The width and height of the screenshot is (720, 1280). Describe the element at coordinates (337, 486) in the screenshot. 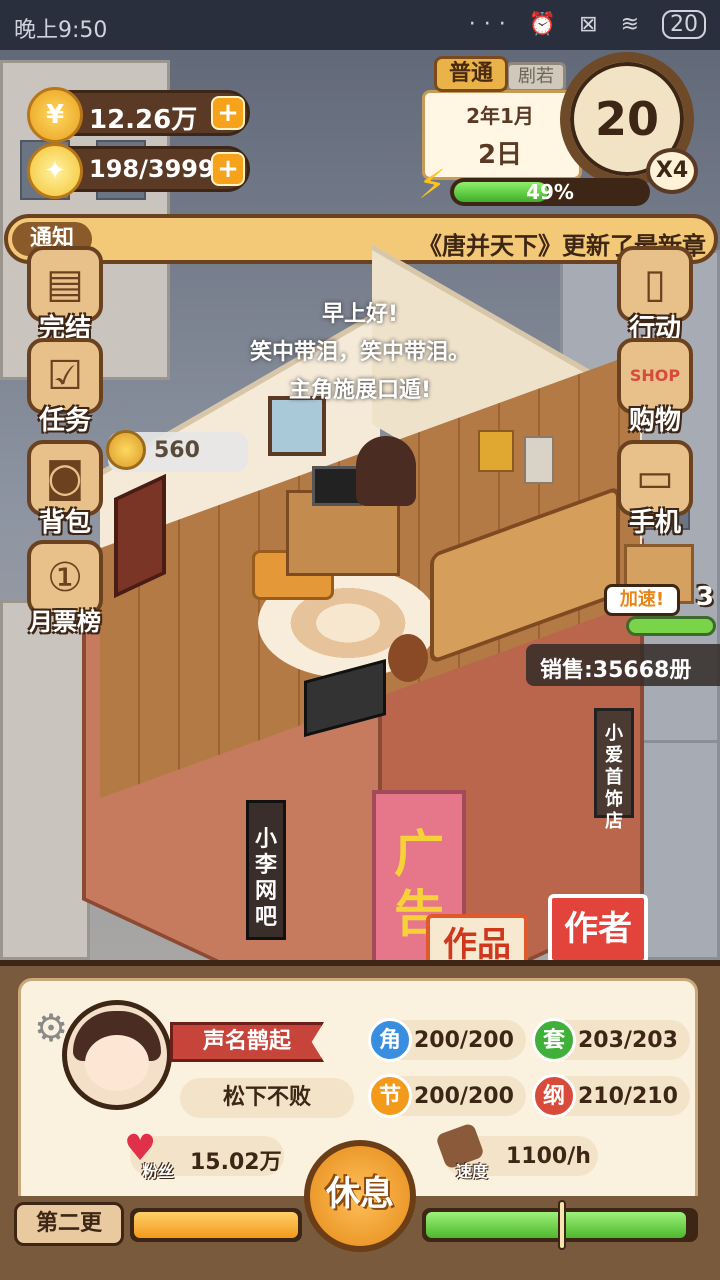

I see `computer-monitor` at that location.